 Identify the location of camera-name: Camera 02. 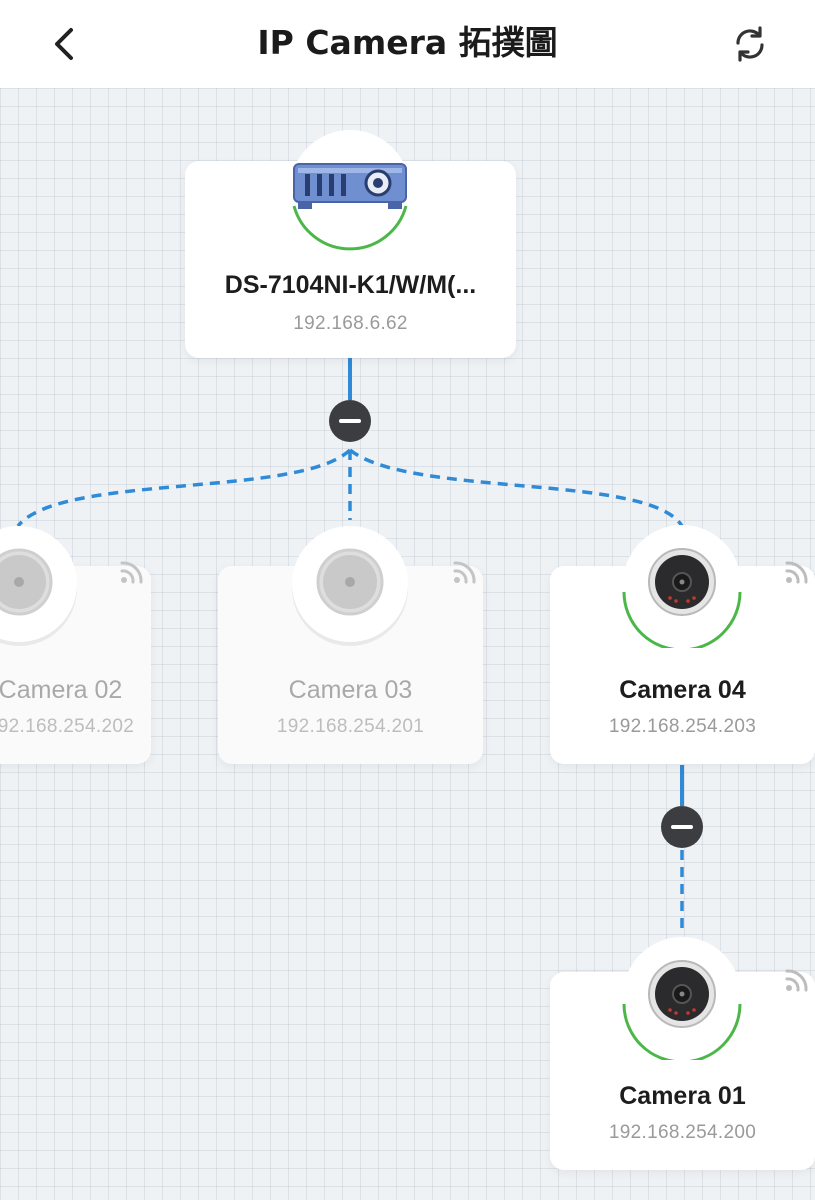
(61, 690).